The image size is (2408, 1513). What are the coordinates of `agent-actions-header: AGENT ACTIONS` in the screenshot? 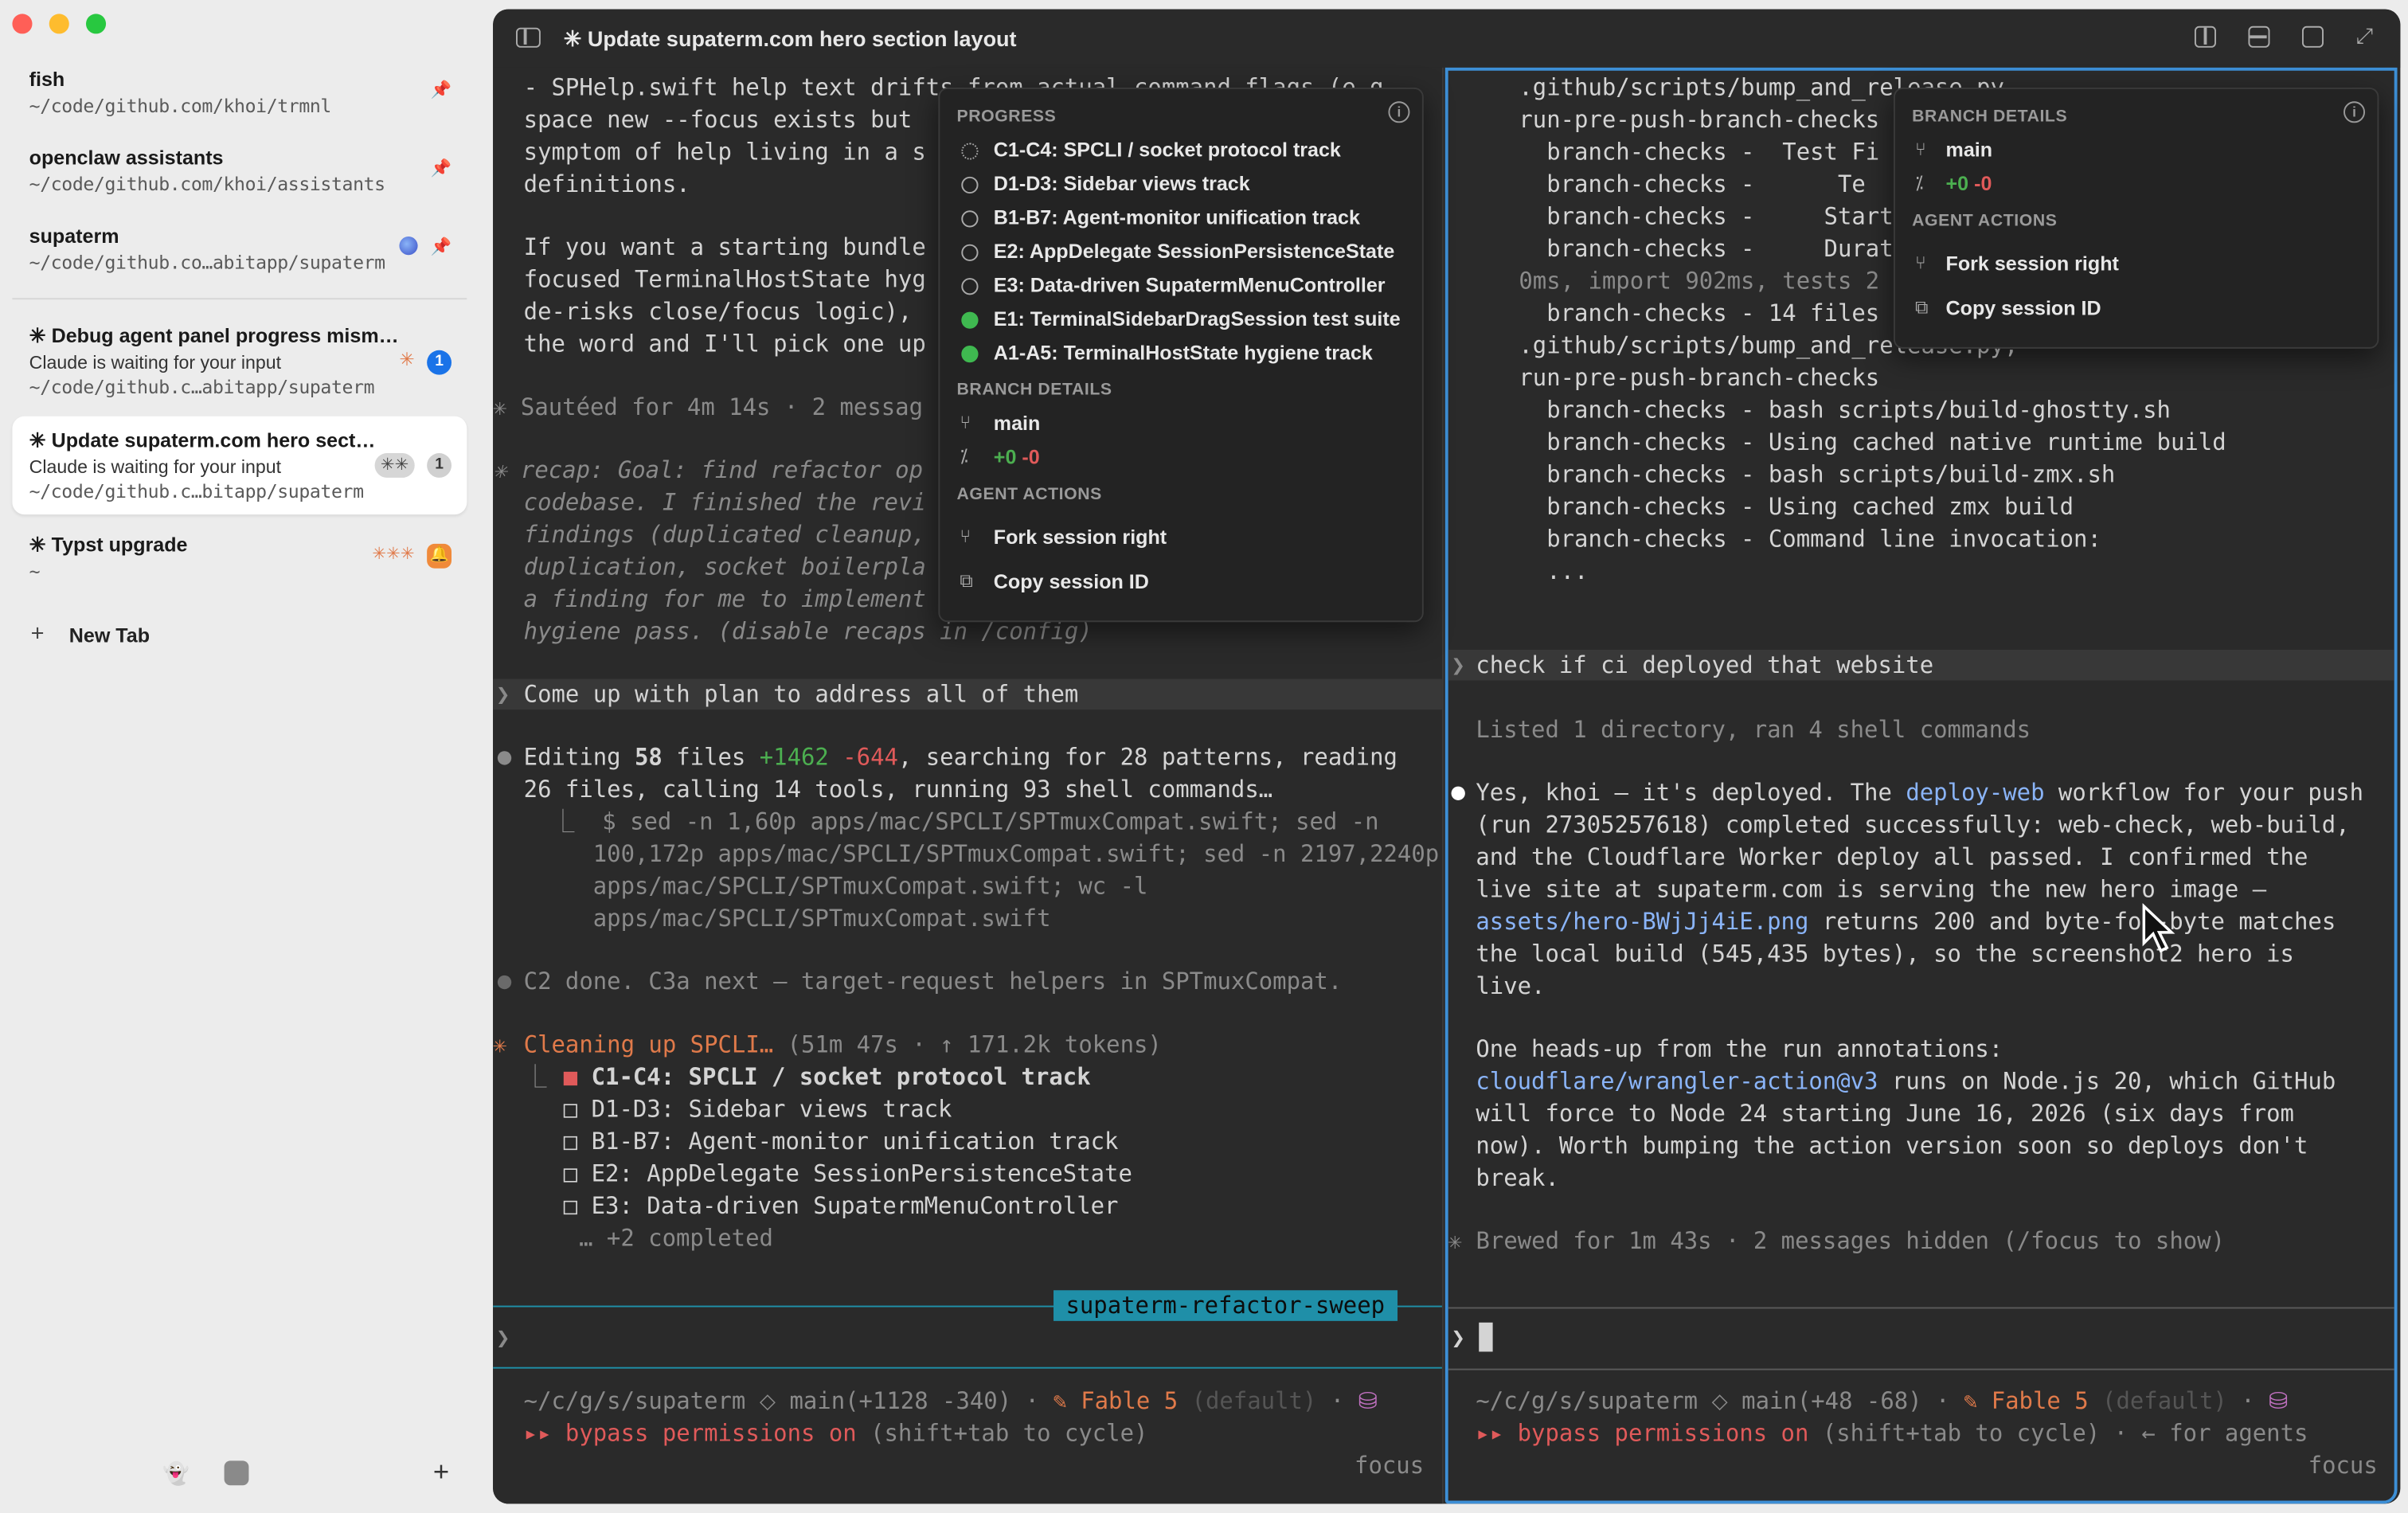 It's located at (1029, 494).